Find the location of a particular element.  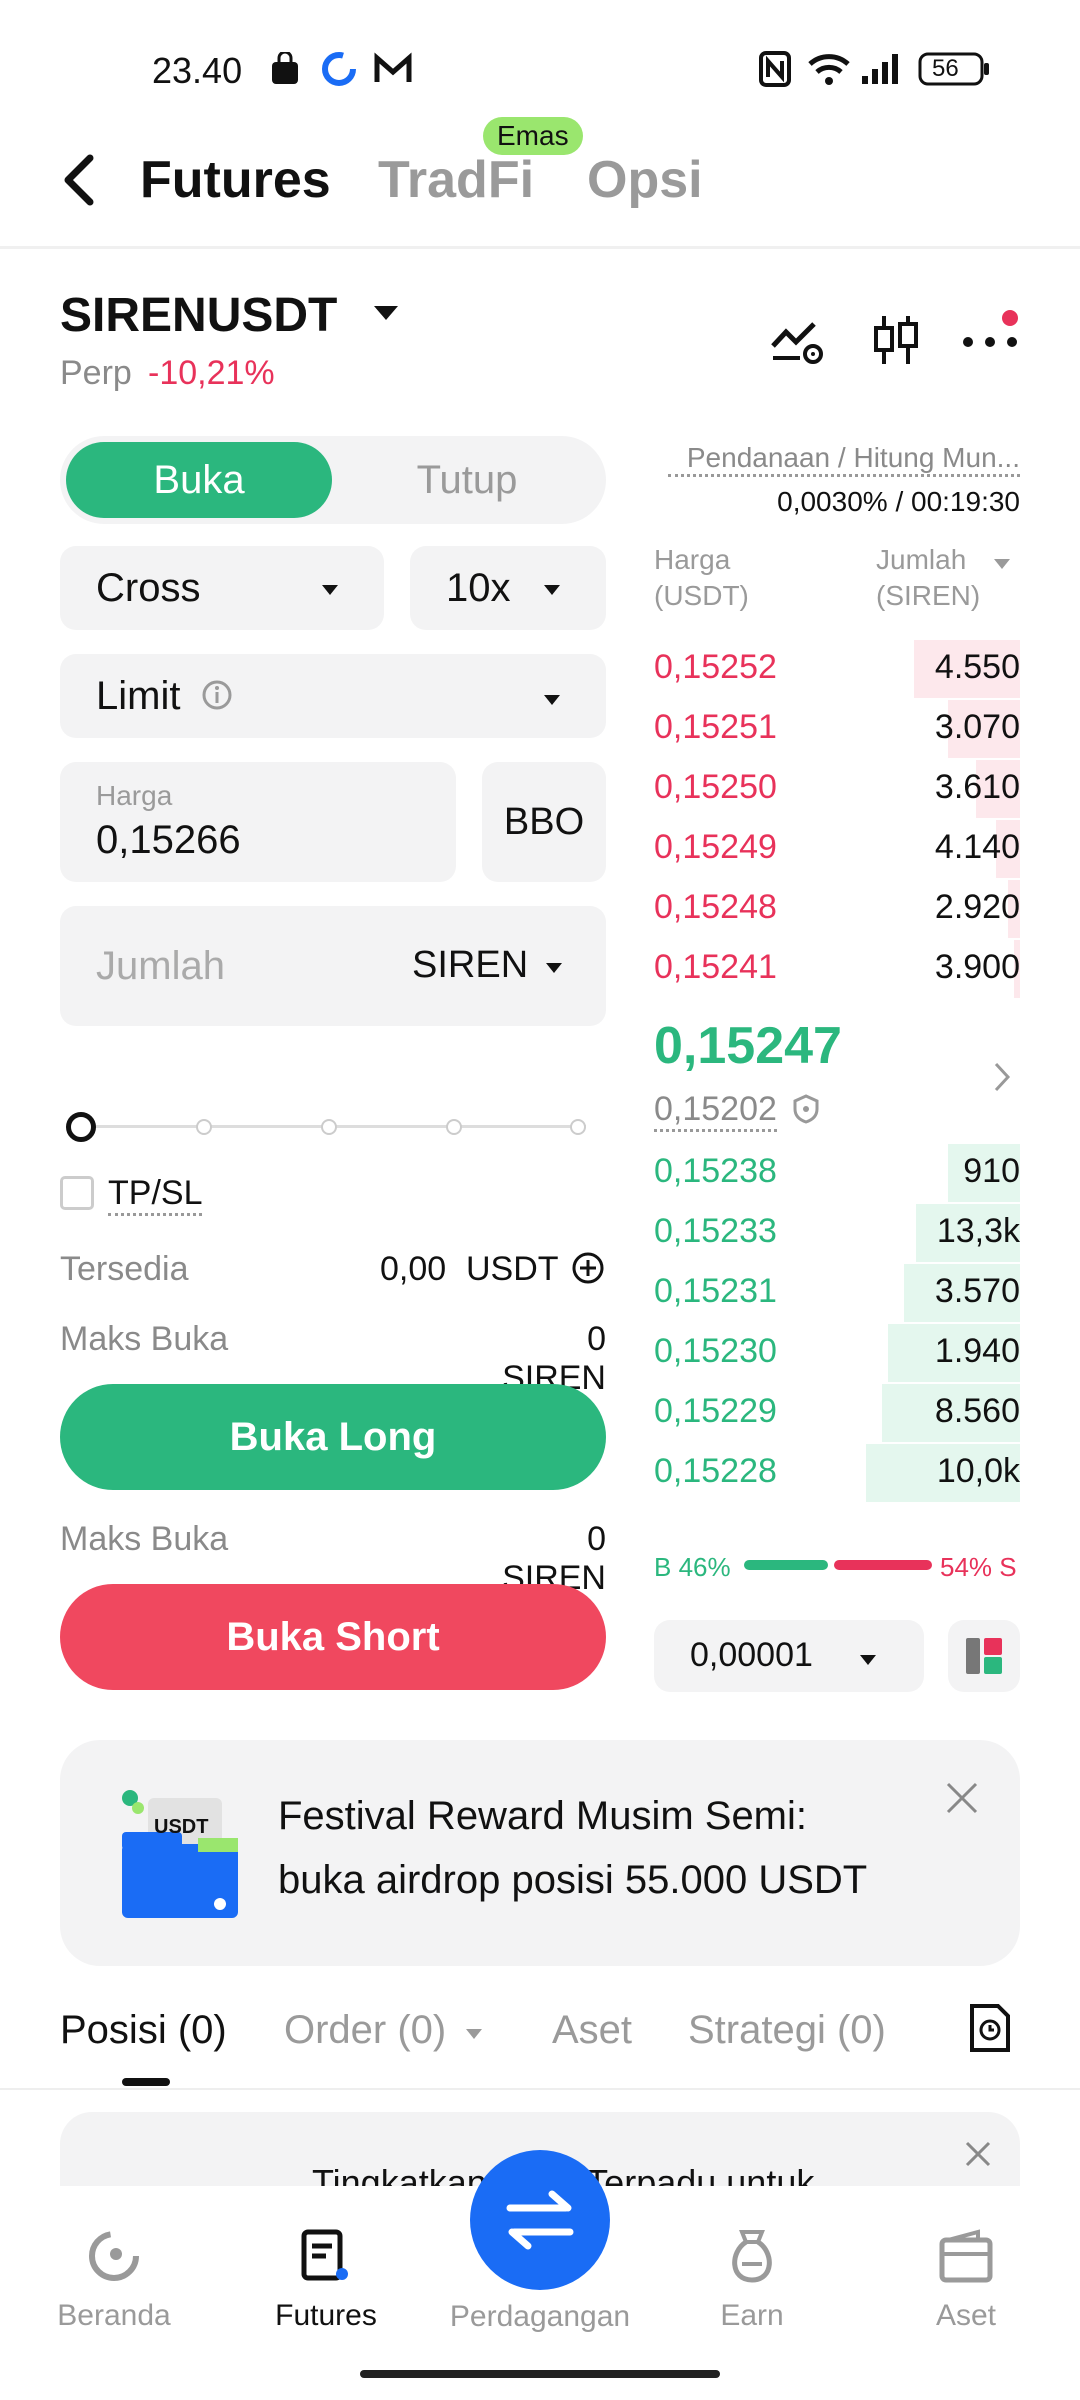

banner-line2: buka airdrop posisi 55.000 USDT is located at coordinates (573, 1880).